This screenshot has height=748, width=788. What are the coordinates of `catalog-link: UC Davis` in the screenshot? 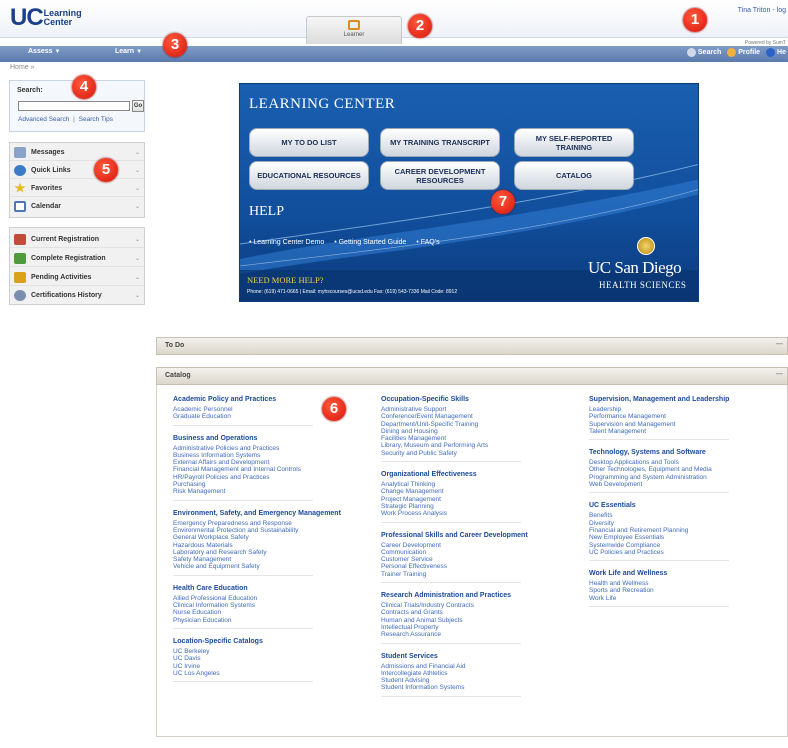 It's located at (273, 658).